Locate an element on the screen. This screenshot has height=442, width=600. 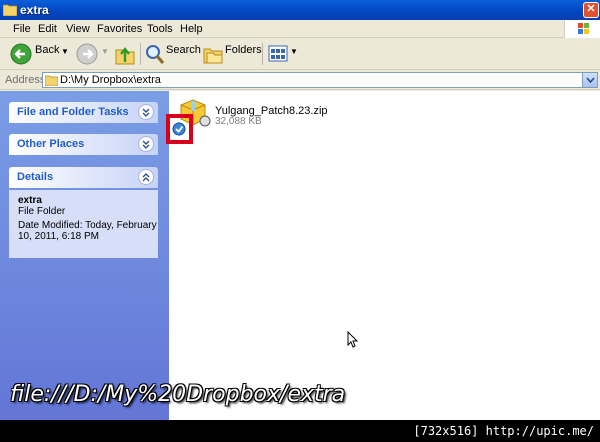
panel-title: Other Places is located at coordinates (51, 144).